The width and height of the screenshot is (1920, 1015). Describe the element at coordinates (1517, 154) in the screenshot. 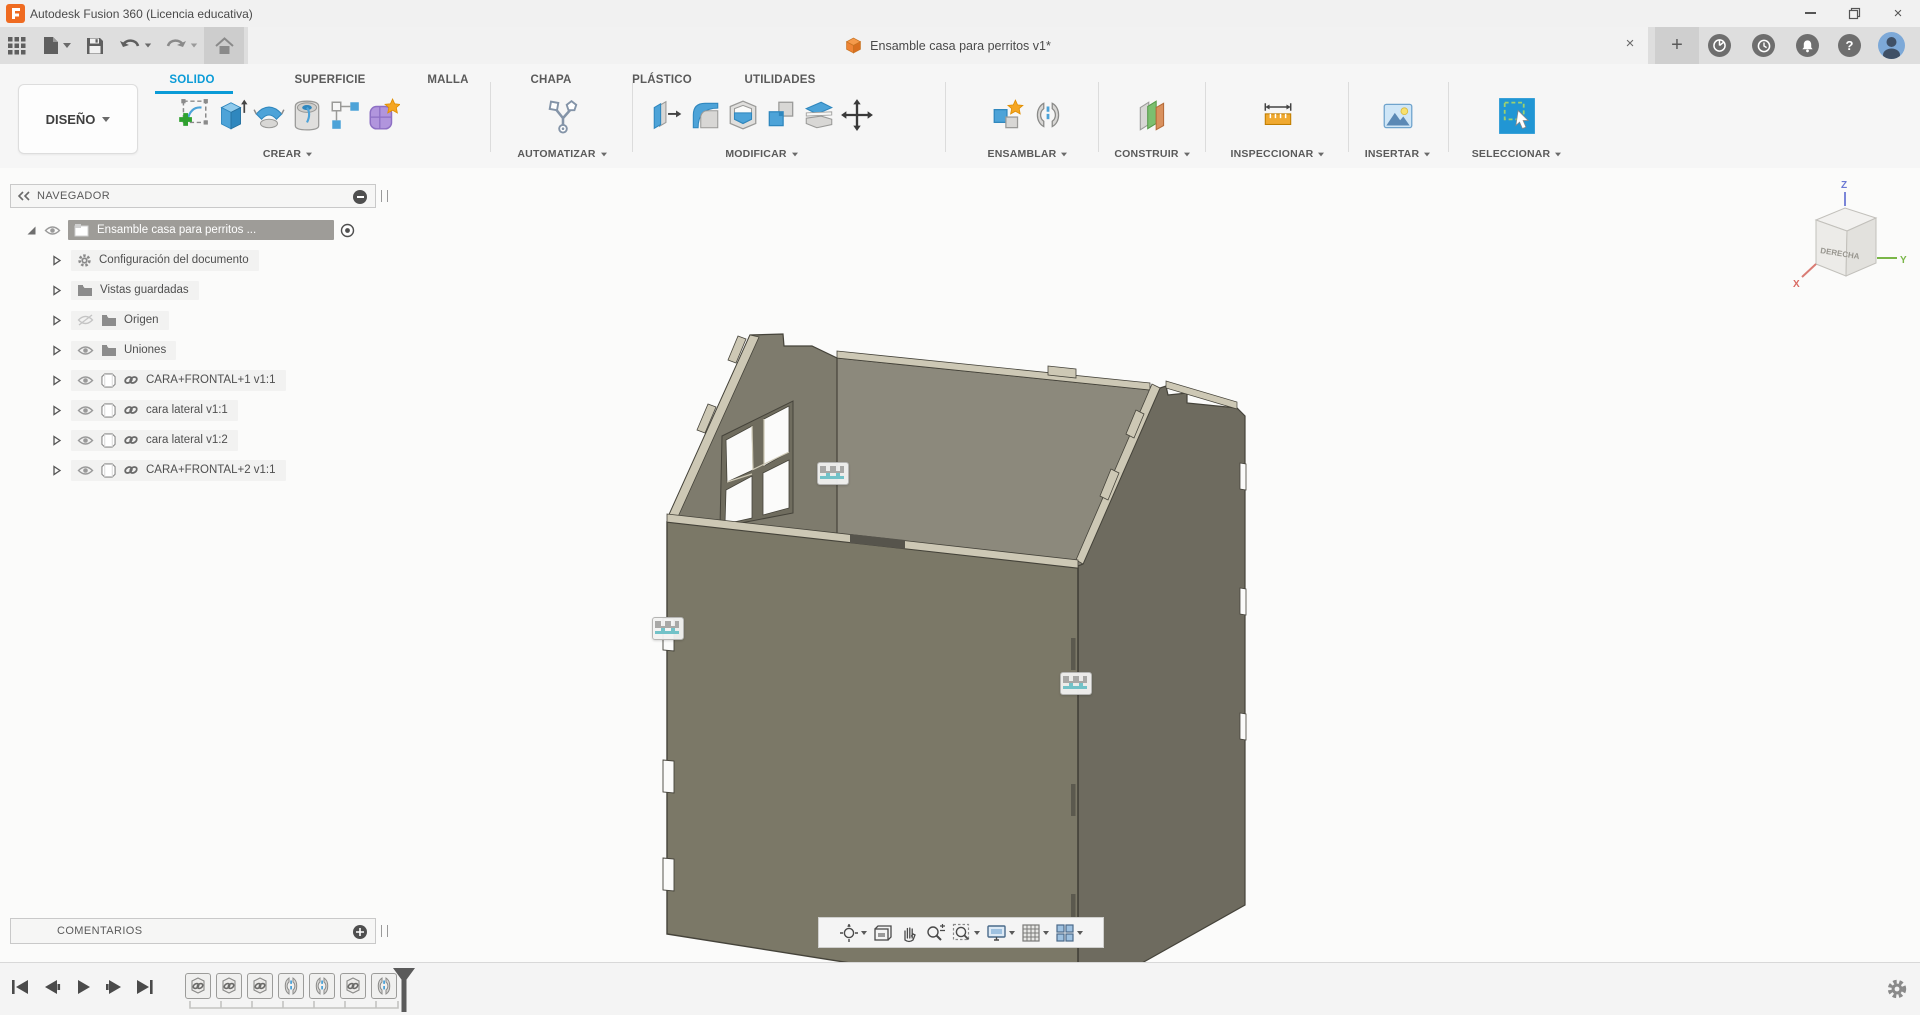

I see `group-label-seleccionar: SELECCIONAR` at that location.